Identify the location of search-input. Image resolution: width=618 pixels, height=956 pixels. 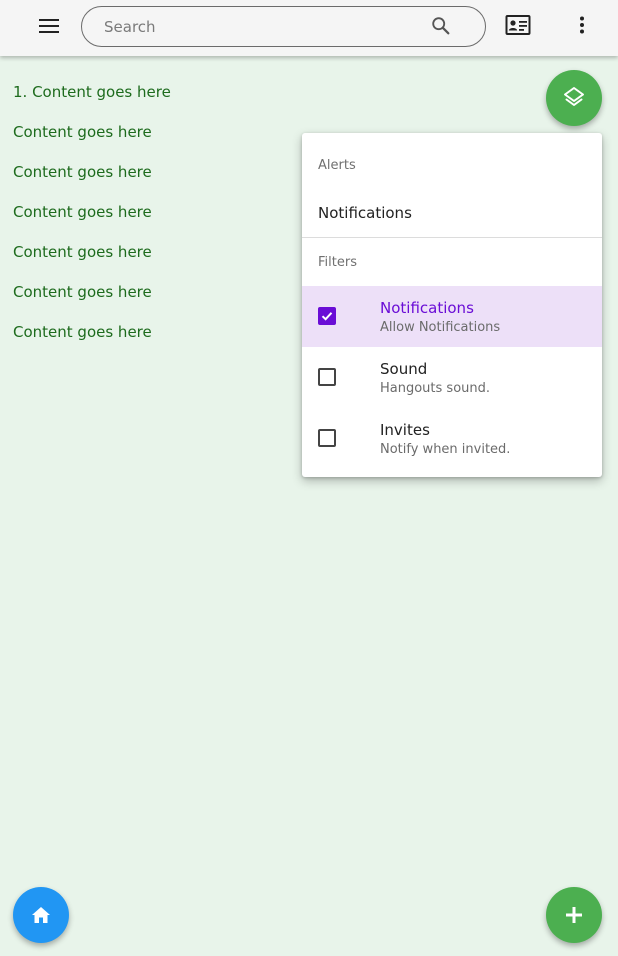
(264, 26).